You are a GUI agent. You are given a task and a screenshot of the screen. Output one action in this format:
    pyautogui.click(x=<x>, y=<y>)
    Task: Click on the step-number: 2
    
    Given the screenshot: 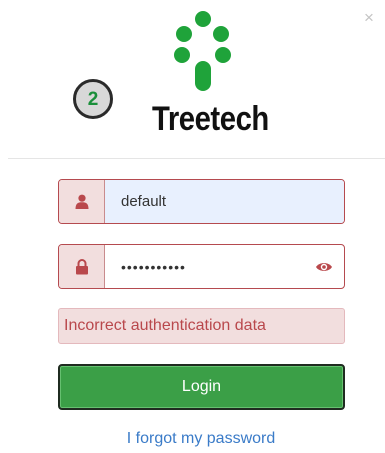 What is the action you would take?
    pyautogui.click(x=93, y=99)
    